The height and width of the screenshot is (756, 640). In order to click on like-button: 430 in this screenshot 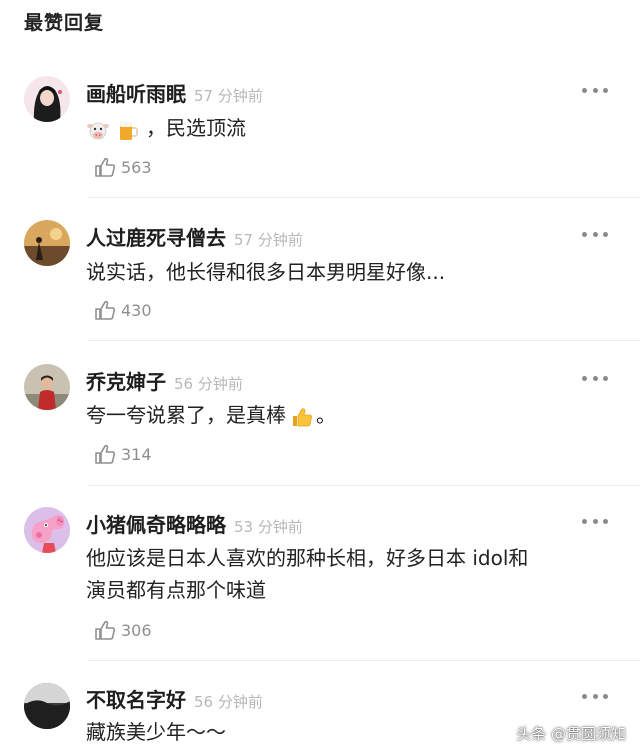, I will do `click(123, 310)`.